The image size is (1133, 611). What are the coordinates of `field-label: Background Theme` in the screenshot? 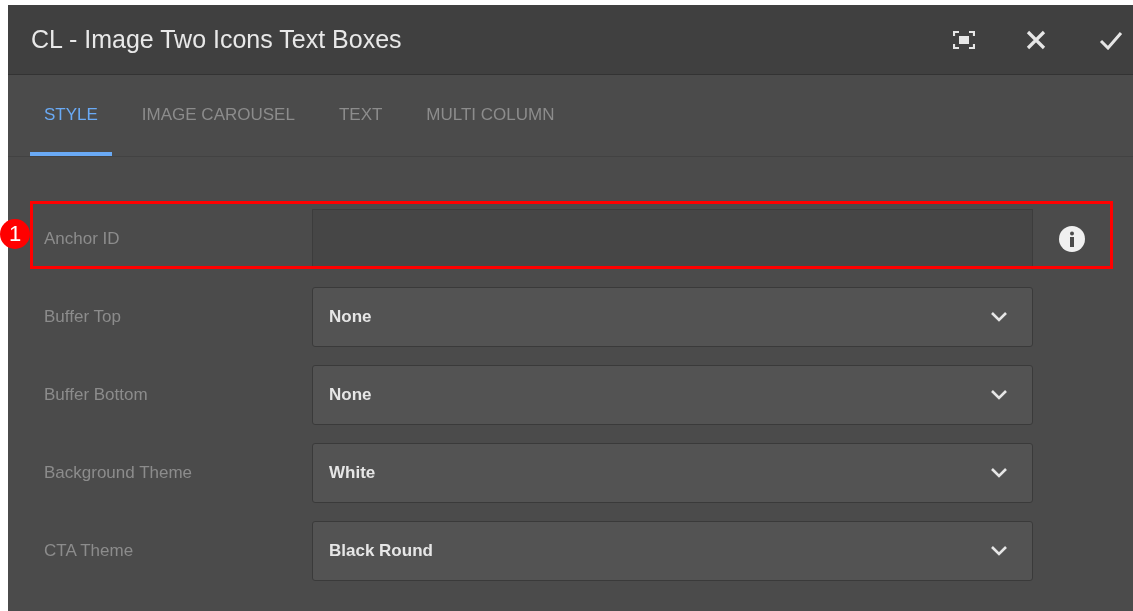 It's located at (119, 473).